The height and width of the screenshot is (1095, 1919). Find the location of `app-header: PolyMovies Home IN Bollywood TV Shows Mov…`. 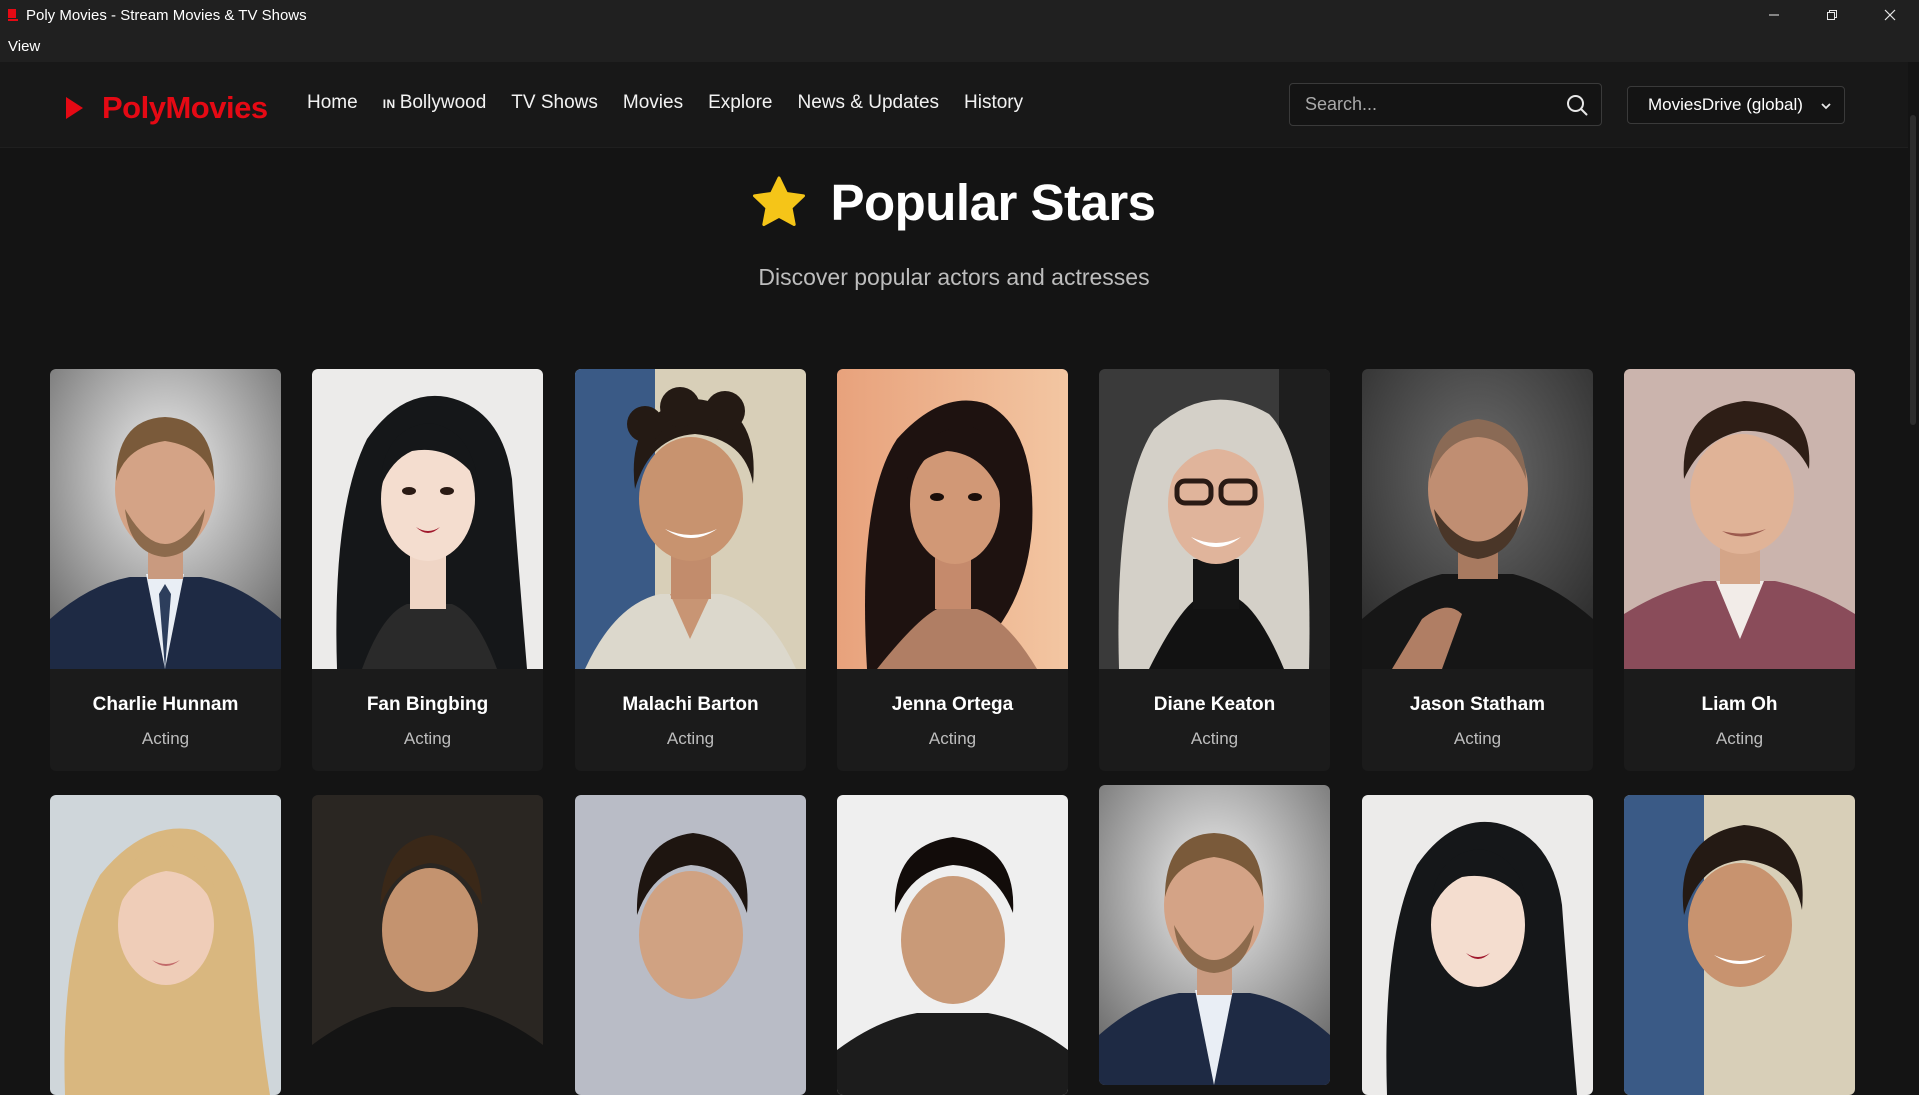

app-header: PolyMovies Home IN Bollywood TV Shows Mov… is located at coordinates (954, 105).